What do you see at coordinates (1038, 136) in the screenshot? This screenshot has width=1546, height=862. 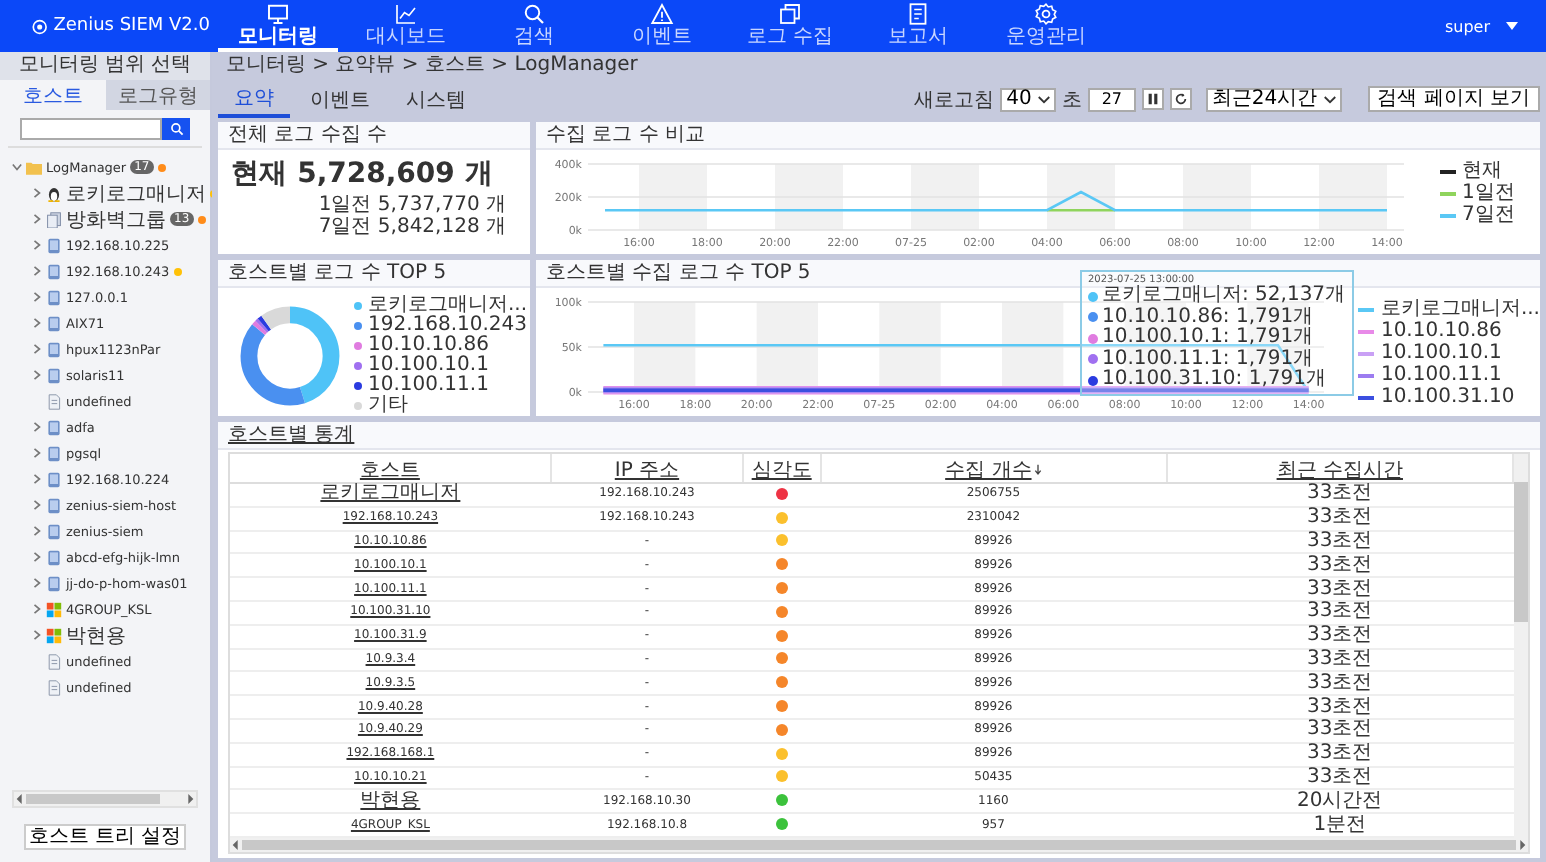 I see `panel-title: 수집 로그 수 비교` at bounding box center [1038, 136].